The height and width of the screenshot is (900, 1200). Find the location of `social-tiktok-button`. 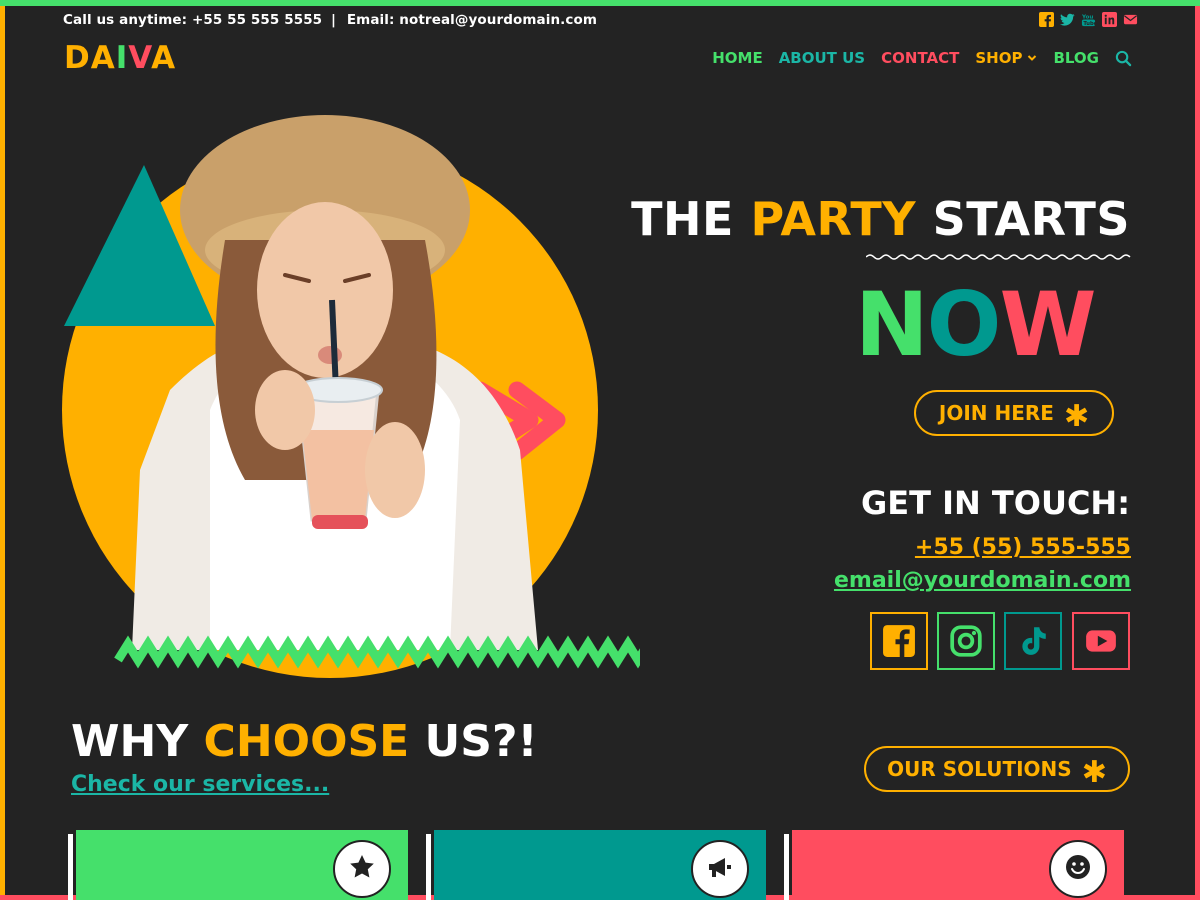

social-tiktok-button is located at coordinates (1033, 641).